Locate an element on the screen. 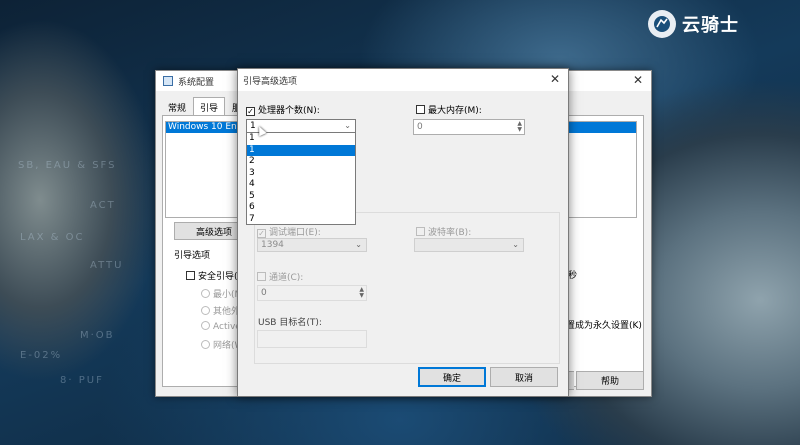 Image resolution: width=800 pixels, height=445 pixels. safe-boot-label: 安全引导( is located at coordinates (218, 277).